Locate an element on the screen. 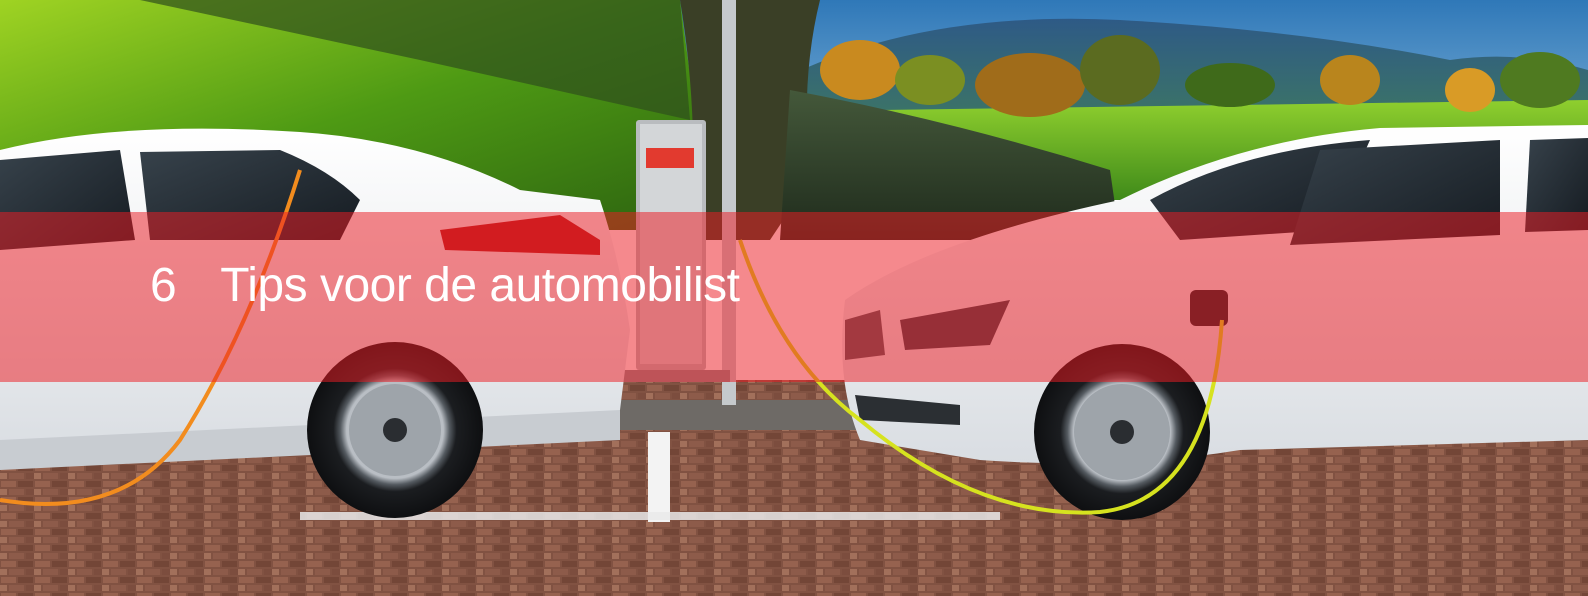 This screenshot has height=596, width=1588. chapter-number: 6 is located at coordinates (163, 285).